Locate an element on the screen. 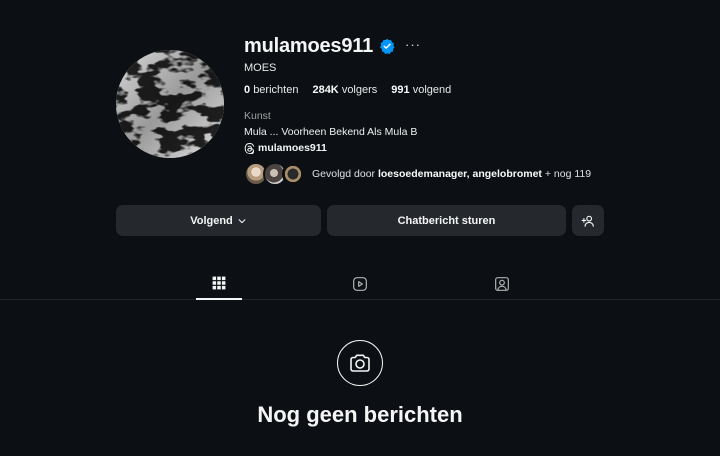 Image resolution: width=720 pixels, height=456 pixels. tab-tagged is located at coordinates (502, 283).